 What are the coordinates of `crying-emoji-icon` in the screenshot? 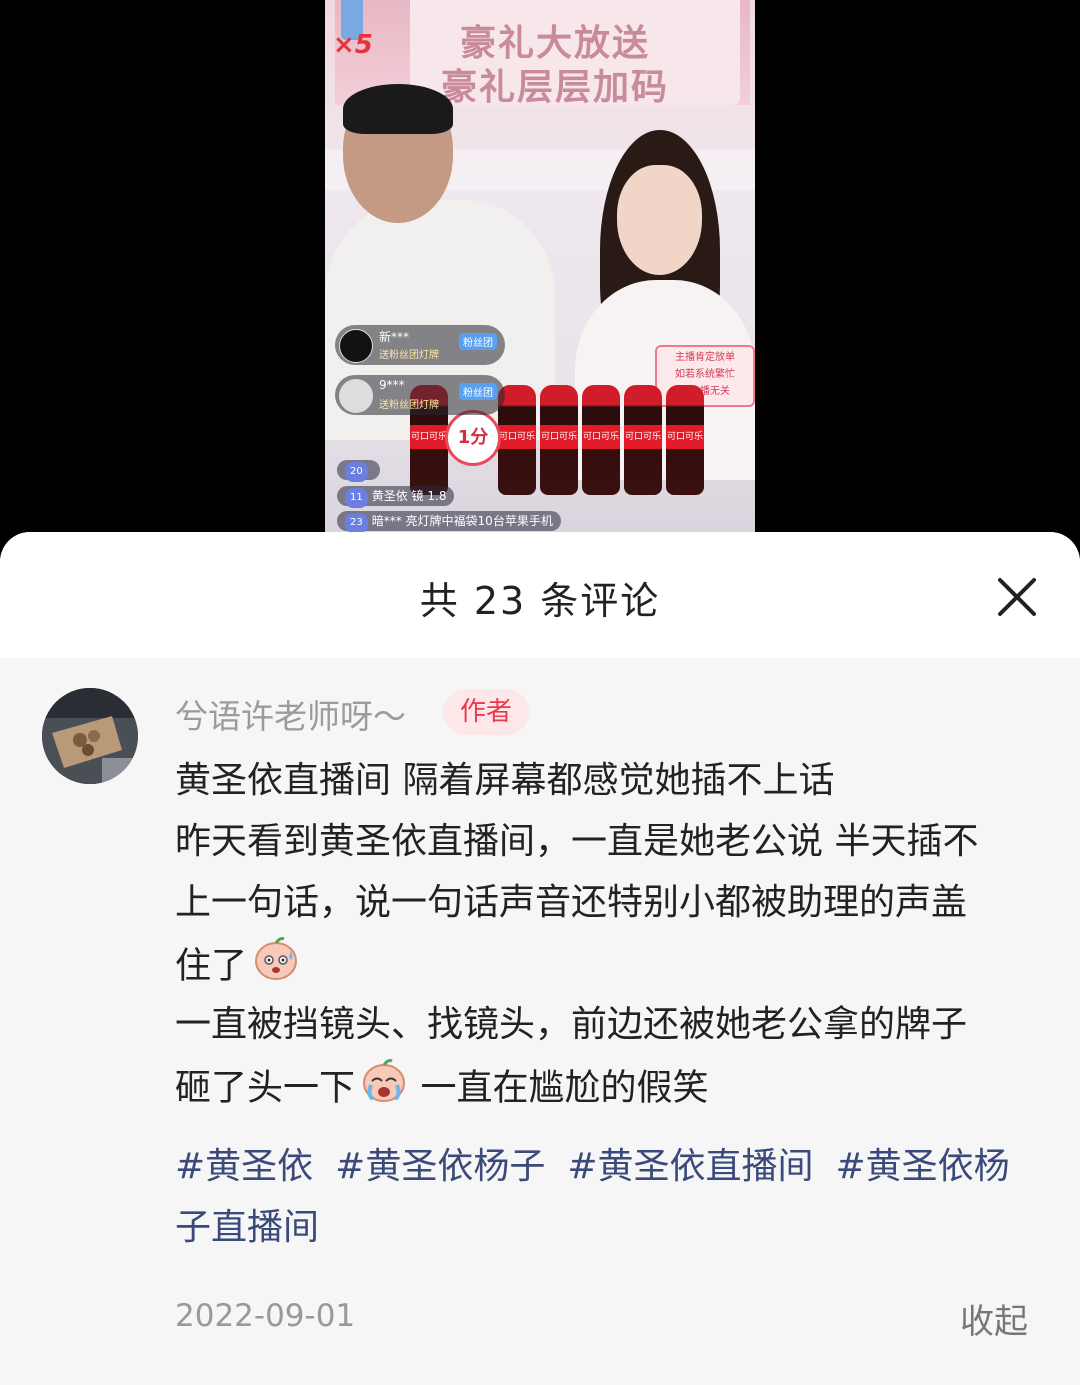 It's located at (384, 1089).